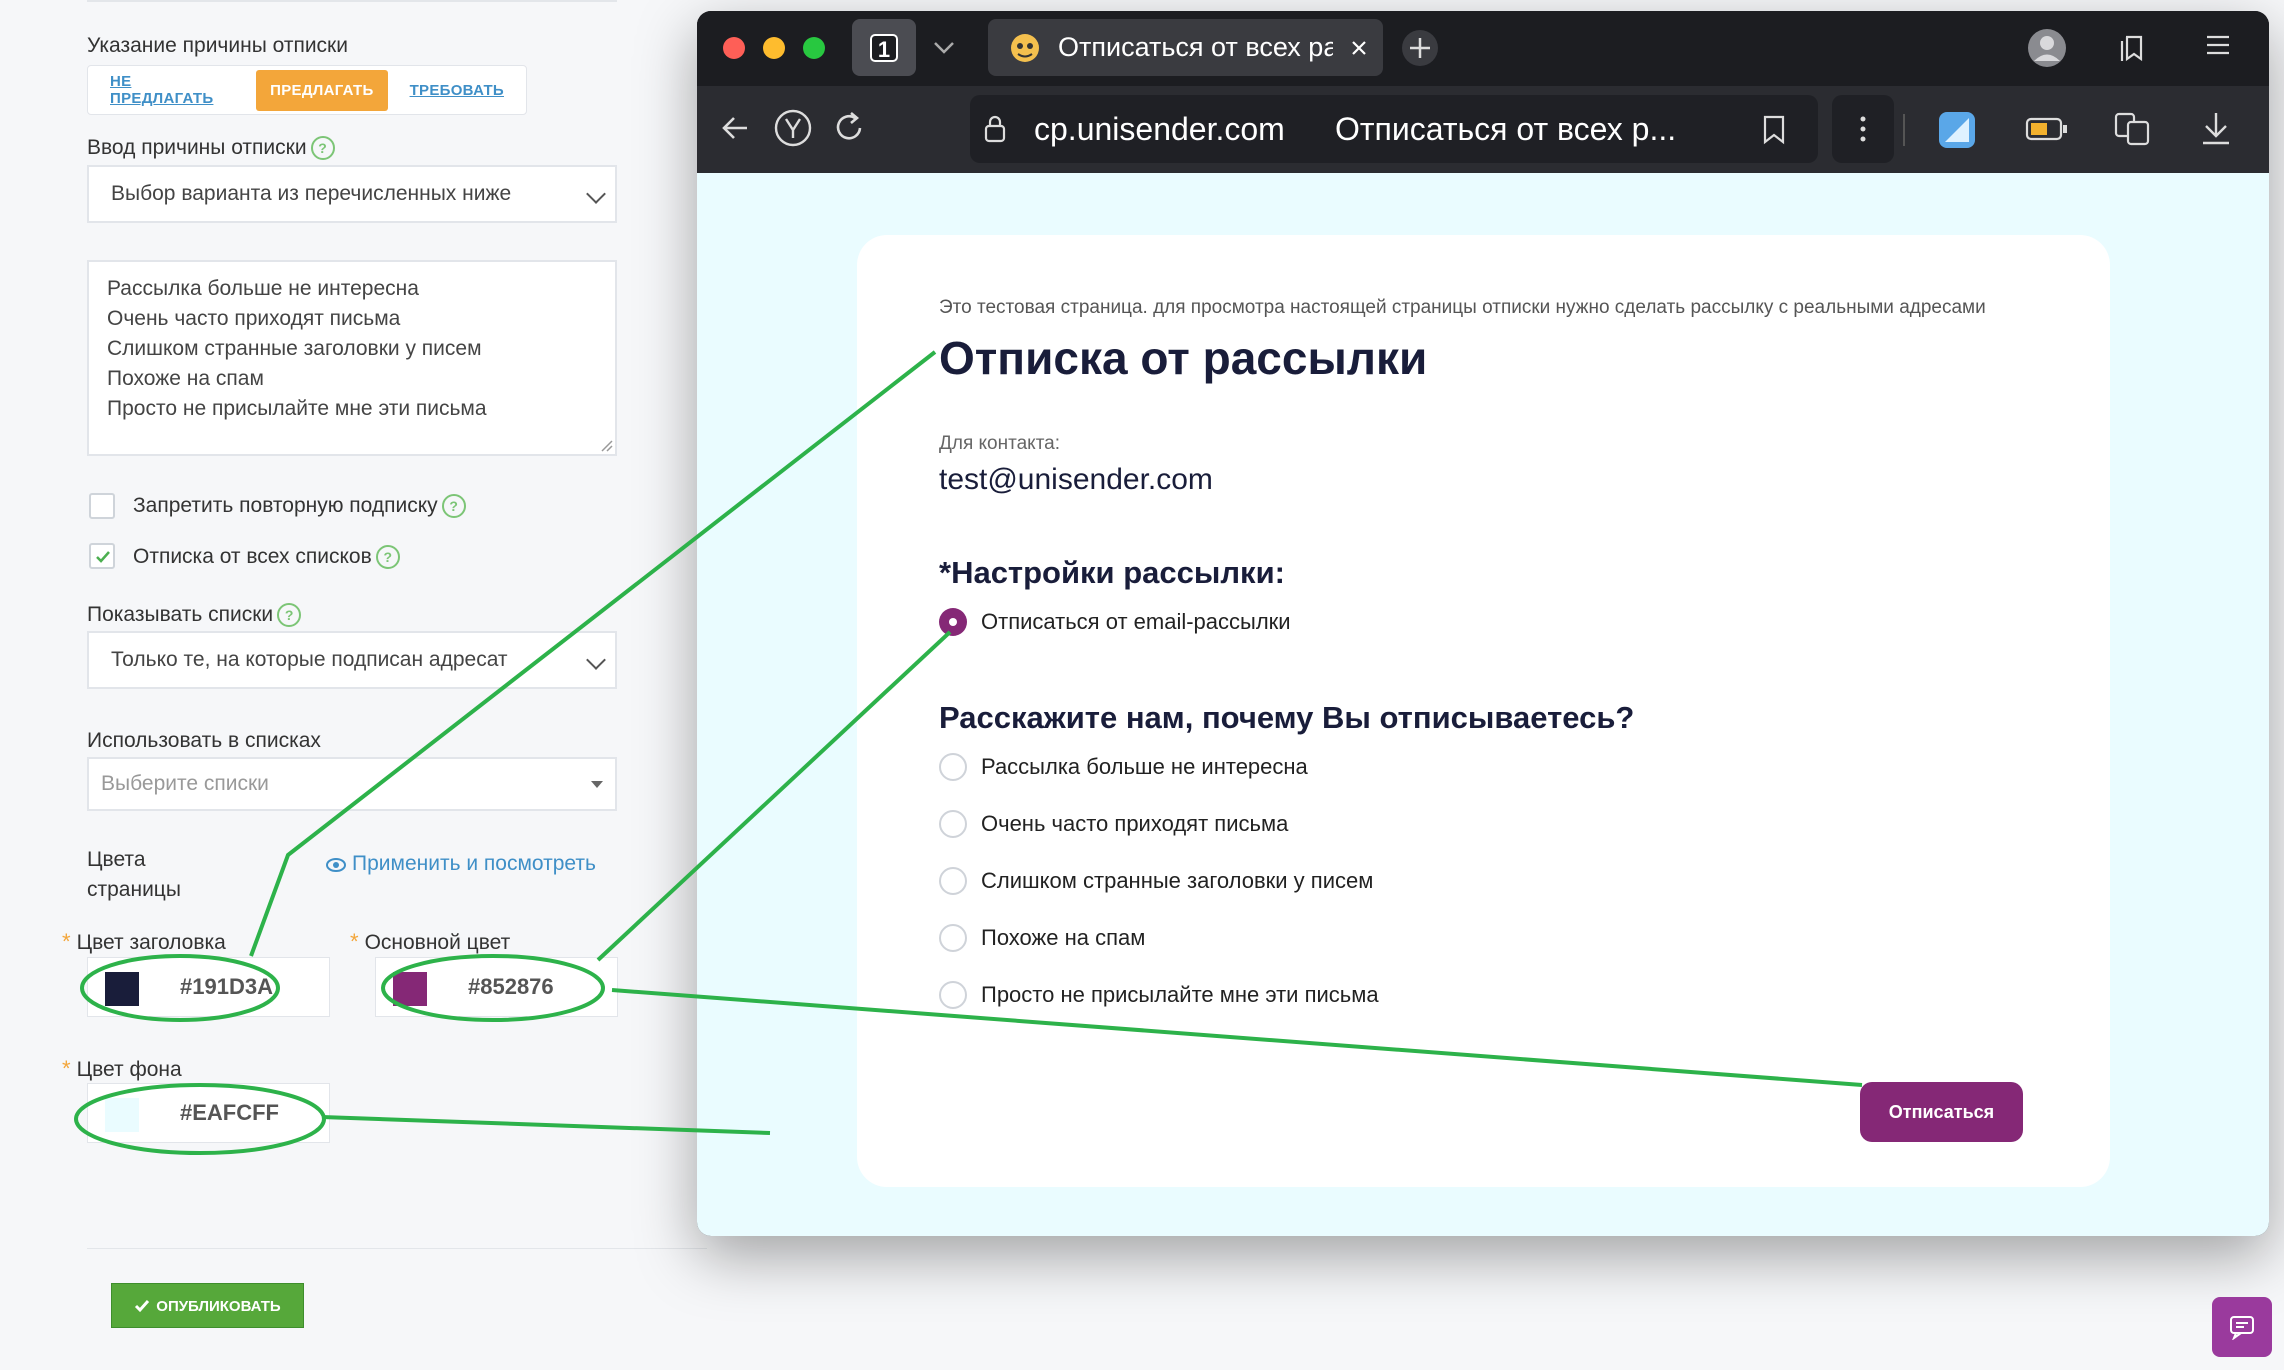 The width and height of the screenshot is (2284, 1370). I want to click on chat-button, so click(2242, 1327).